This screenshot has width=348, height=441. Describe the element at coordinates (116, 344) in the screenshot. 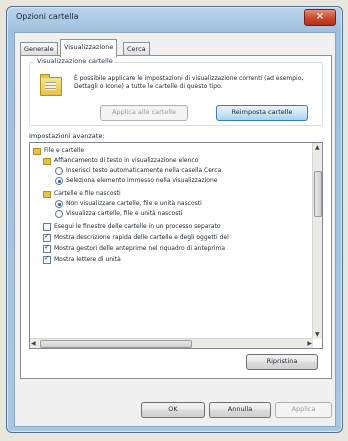

I see `horizontal-scroll-thumb` at that location.